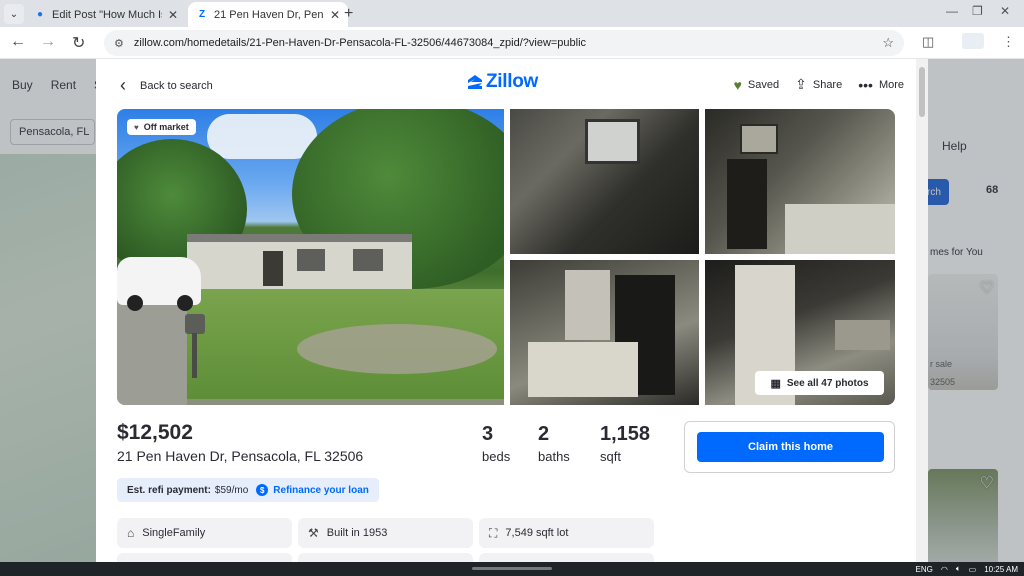 The image size is (1024, 576). Describe the element at coordinates (888, 43) in the screenshot. I see `bookmark-star-icon: ☆` at that location.